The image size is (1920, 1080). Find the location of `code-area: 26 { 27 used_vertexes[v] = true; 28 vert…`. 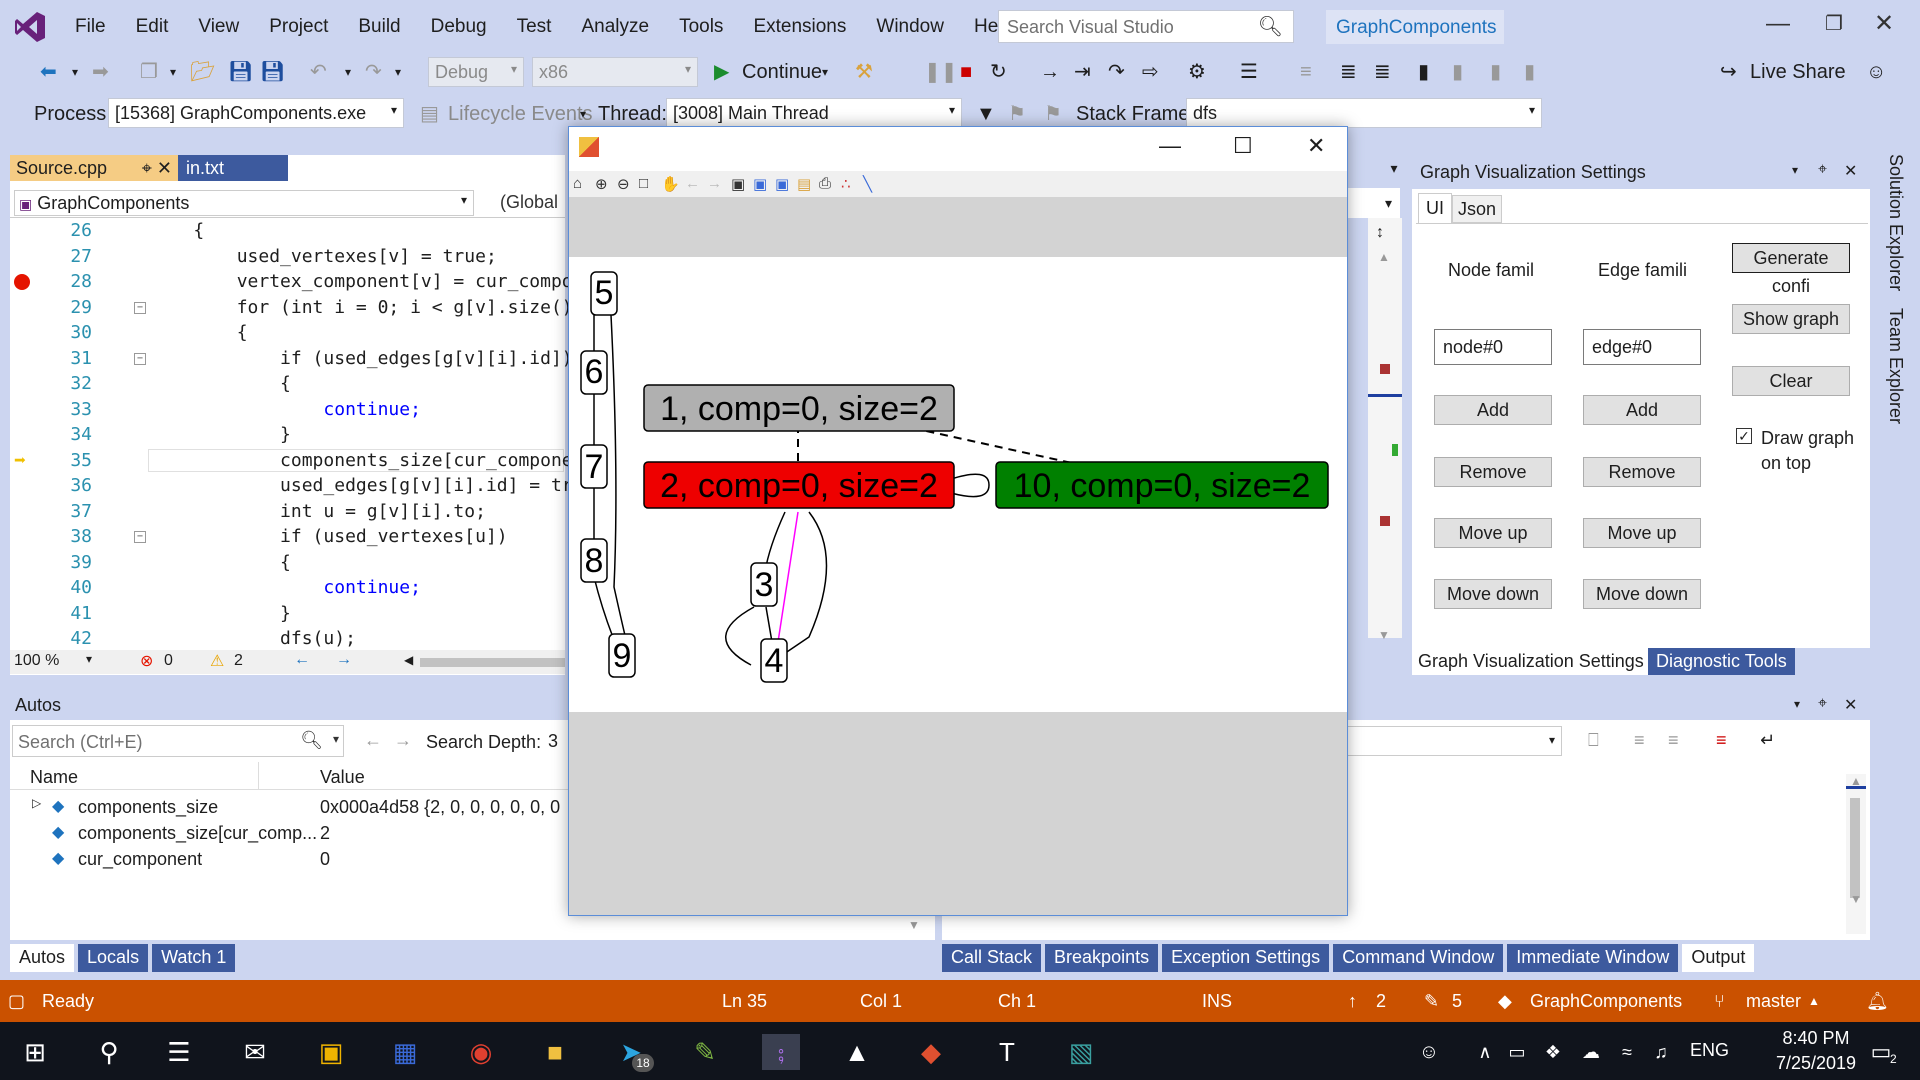

code-area: 26 { 27 used_vertexes[v] = true; 28 vert… is located at coordinates (307, 433).